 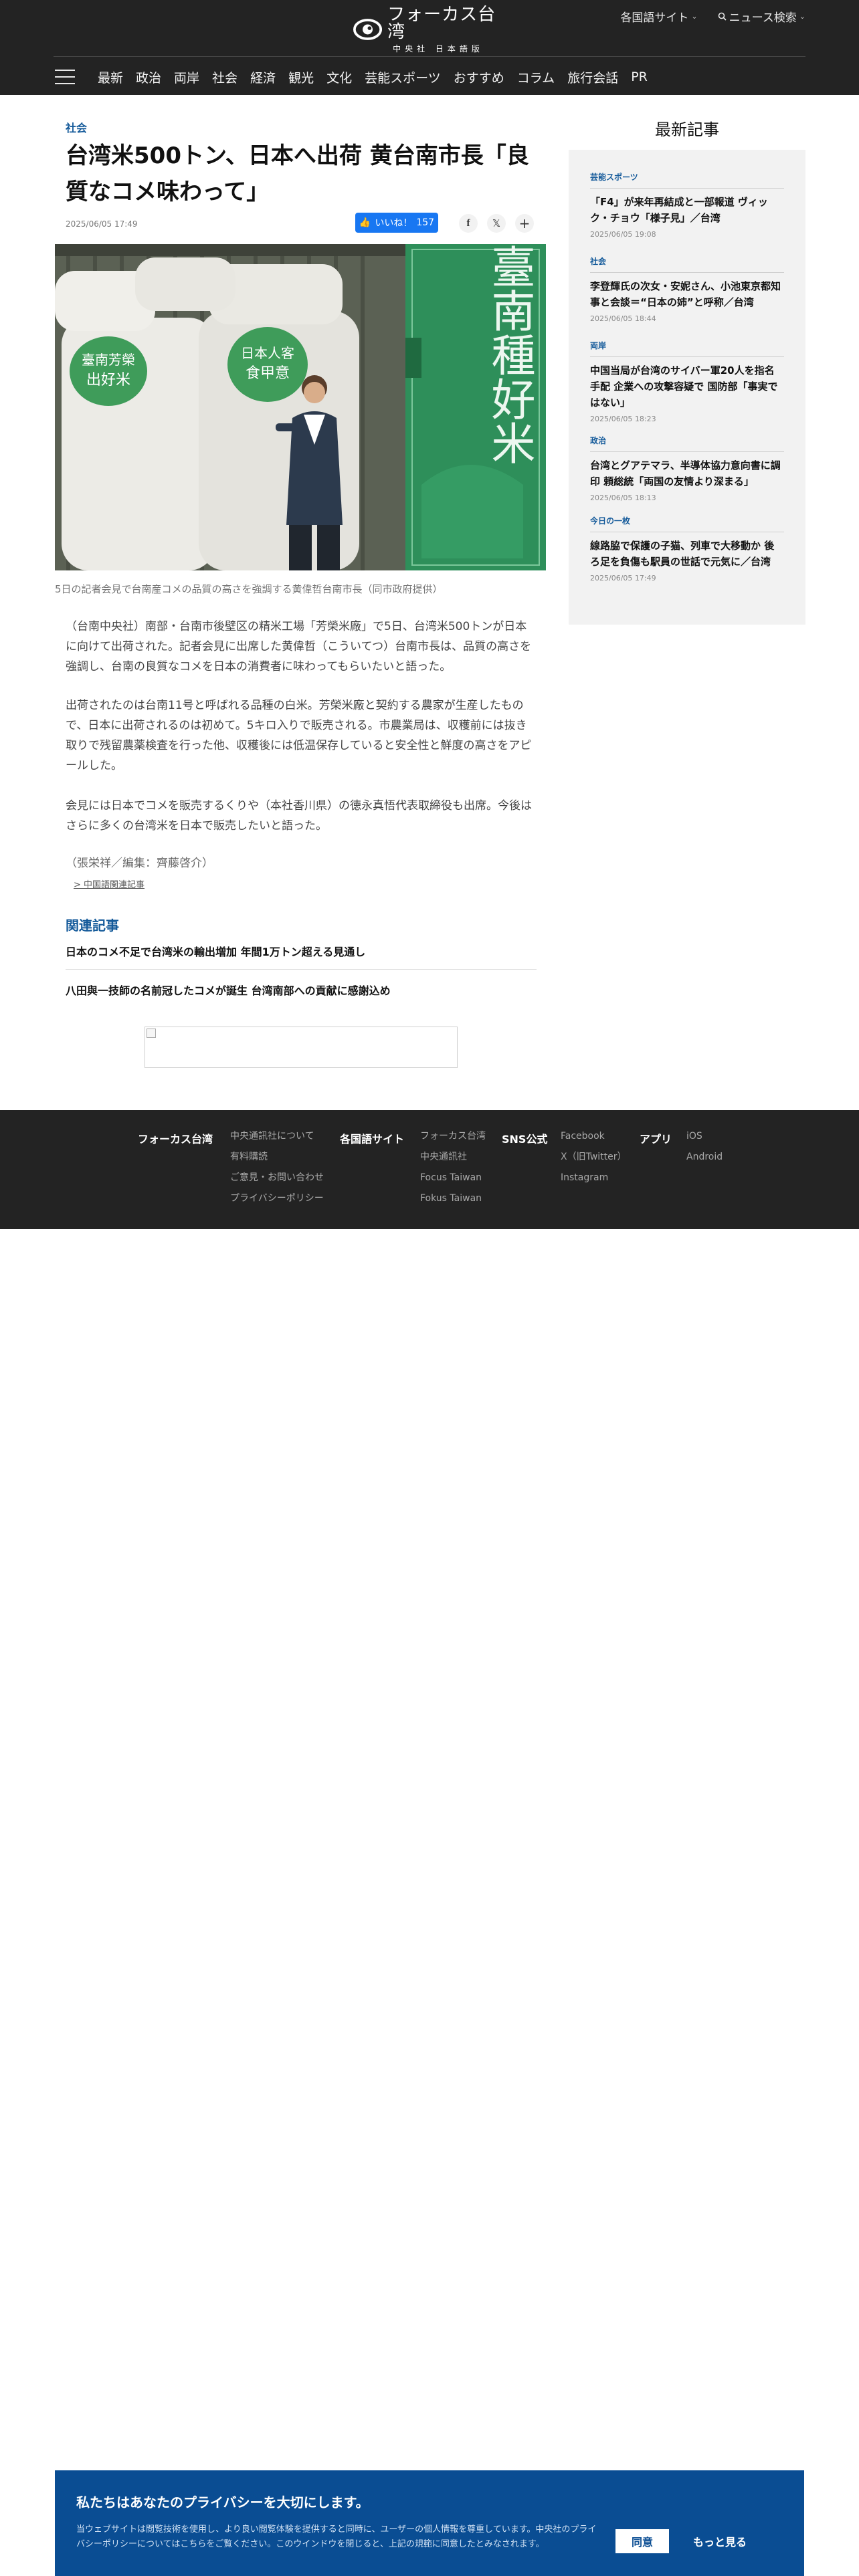 I want to click on footer-link: ご意見・お問い合わせ, so click(x=277, y=1178).